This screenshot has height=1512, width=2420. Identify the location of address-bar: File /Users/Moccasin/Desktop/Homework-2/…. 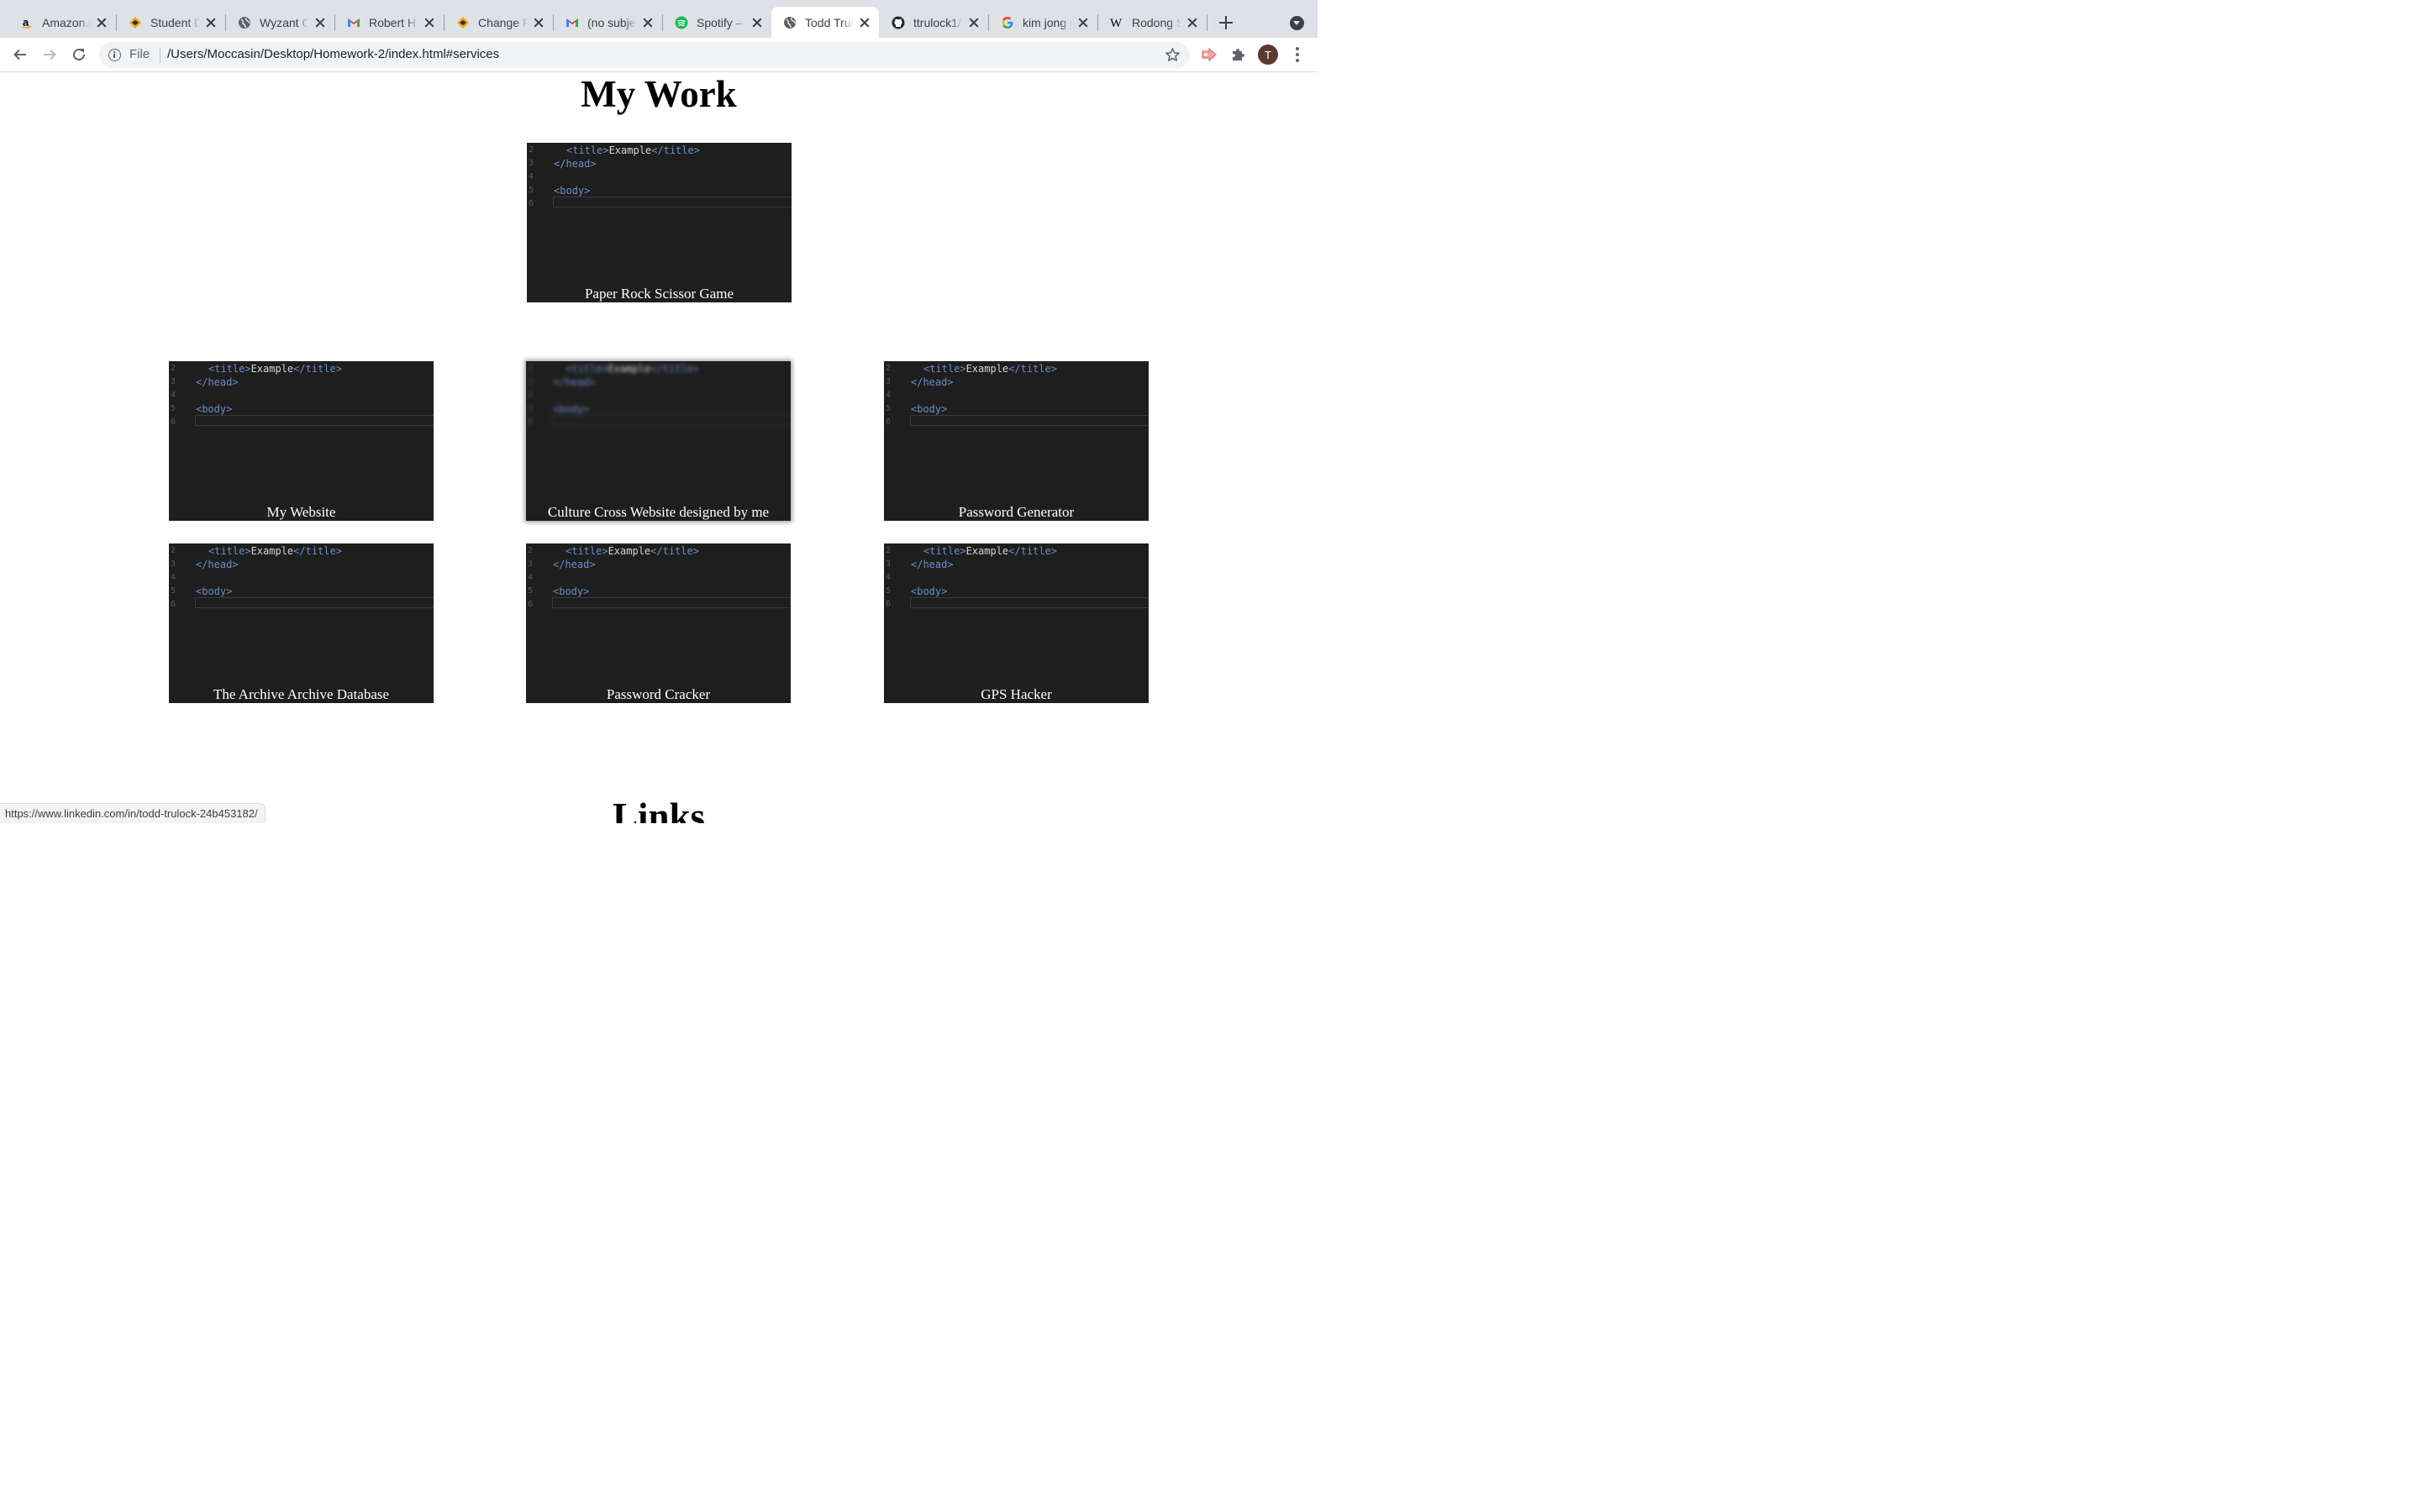
(644, 55).